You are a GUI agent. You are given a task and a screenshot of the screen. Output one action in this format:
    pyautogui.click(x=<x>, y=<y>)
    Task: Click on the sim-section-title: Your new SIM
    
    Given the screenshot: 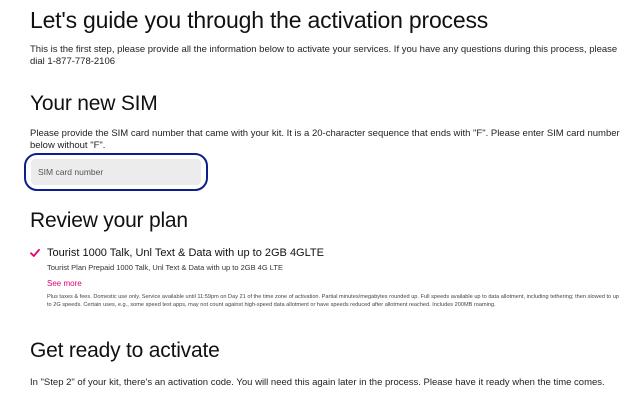 What is the action you would take?
    pyautogui.click(x=94, y=103)
    